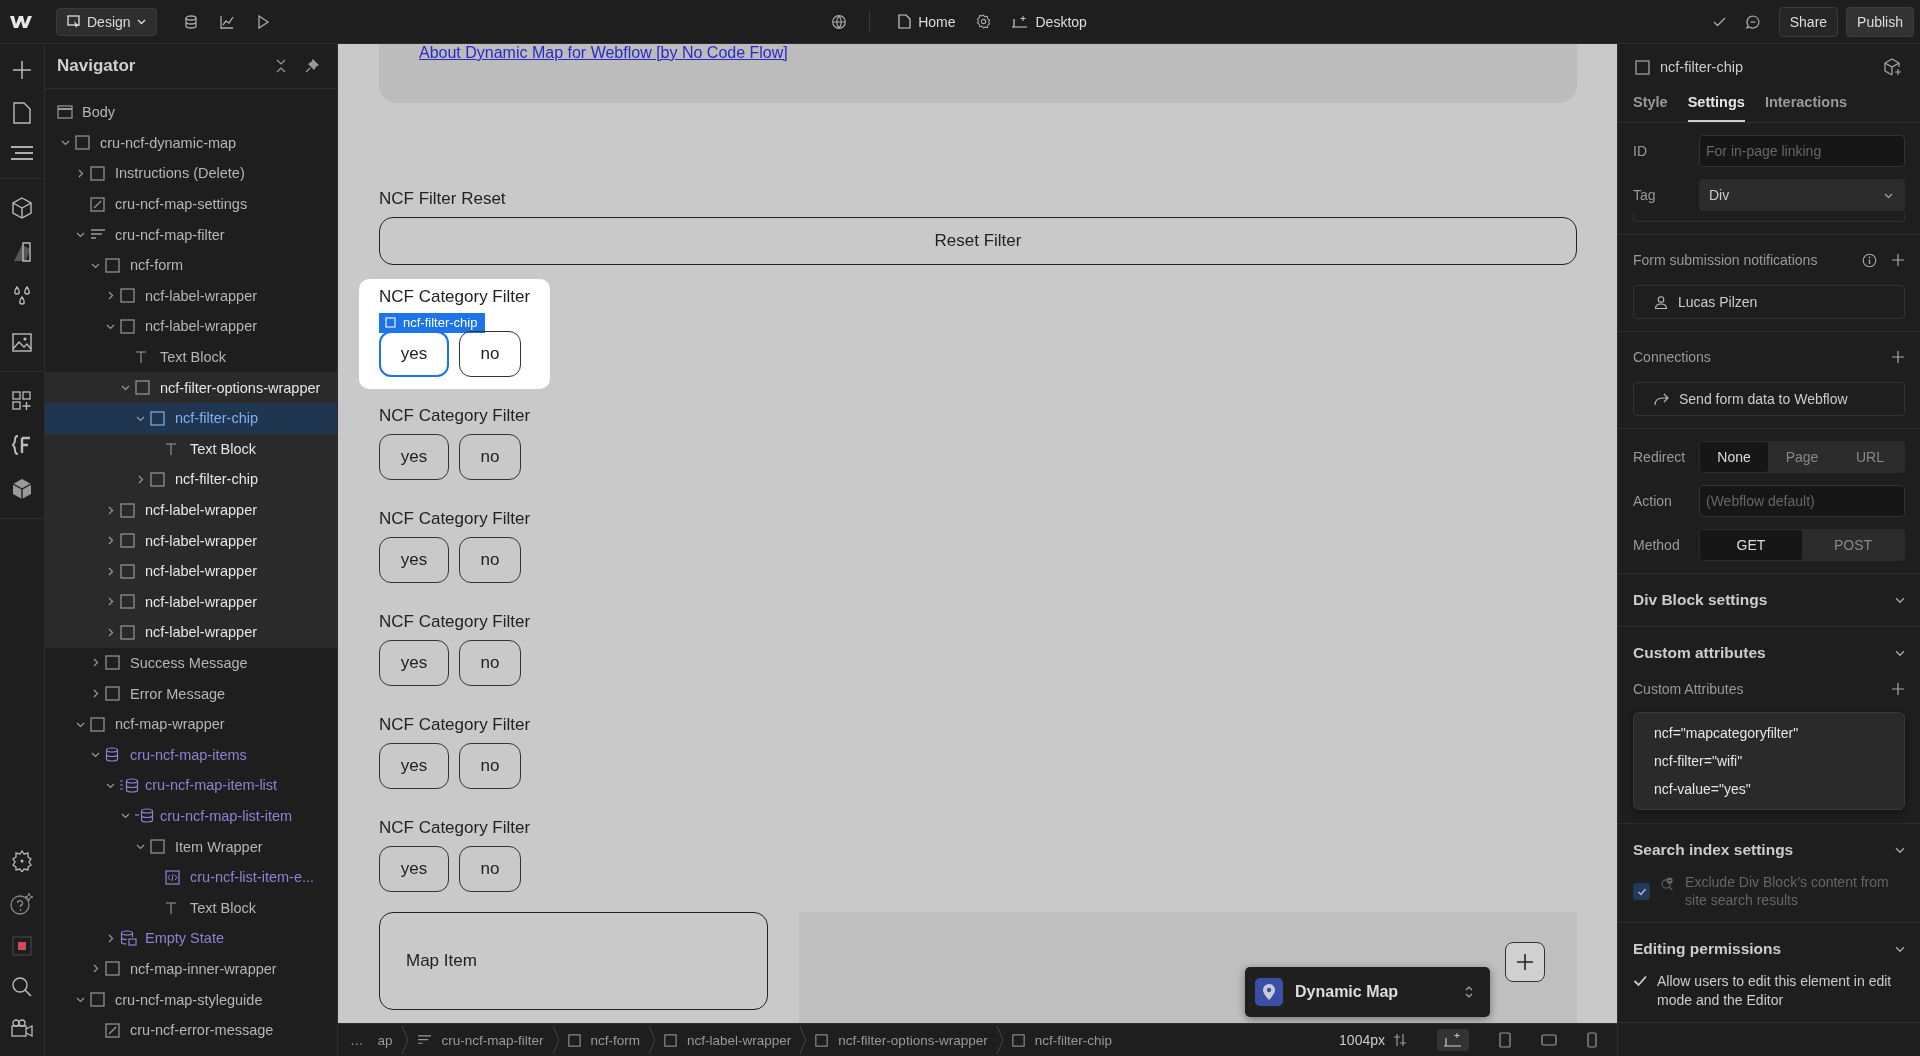 The image size is (1920, 1056). What do you see at coordinates (1880, 21) in the screenshot?
I see `publish-button: Publish` at bounding box center [1880, 21].